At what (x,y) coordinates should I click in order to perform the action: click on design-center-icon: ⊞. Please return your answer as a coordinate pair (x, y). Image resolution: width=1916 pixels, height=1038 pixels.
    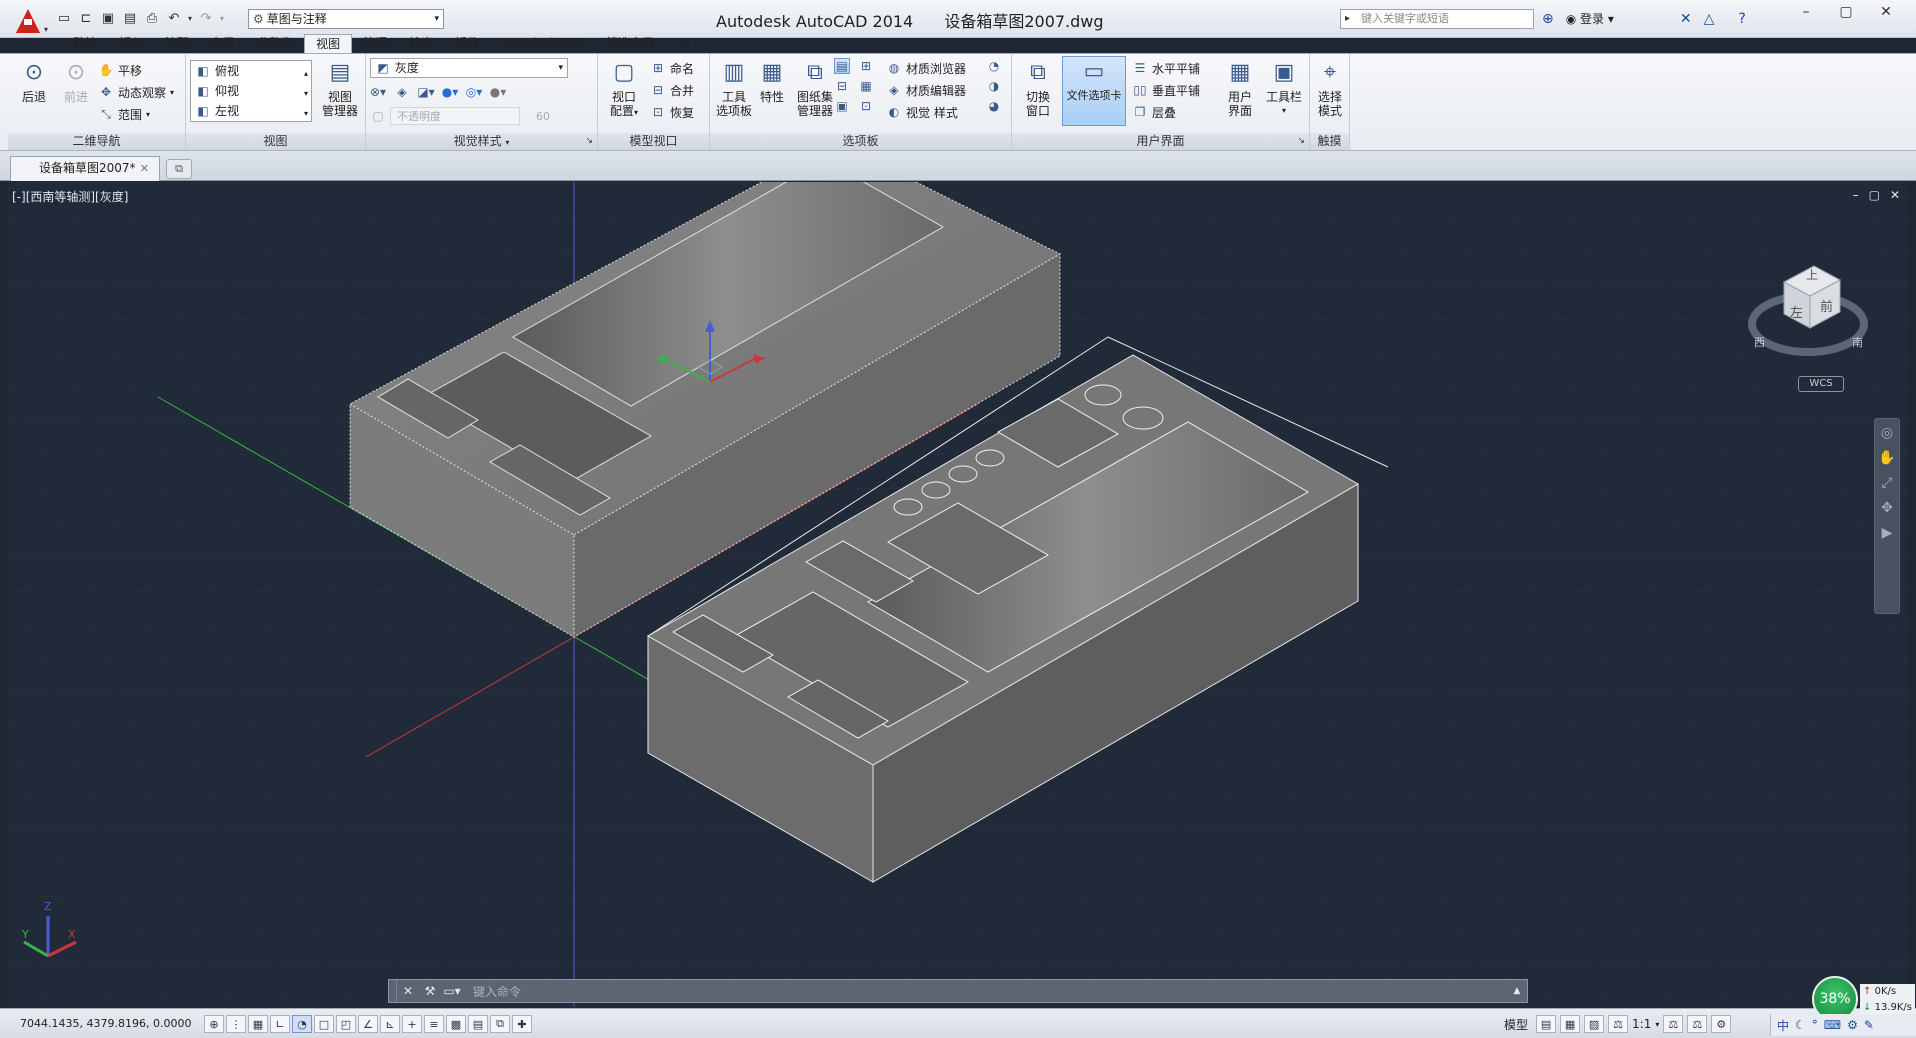
    Looking at the image, I should click on (866, 66).